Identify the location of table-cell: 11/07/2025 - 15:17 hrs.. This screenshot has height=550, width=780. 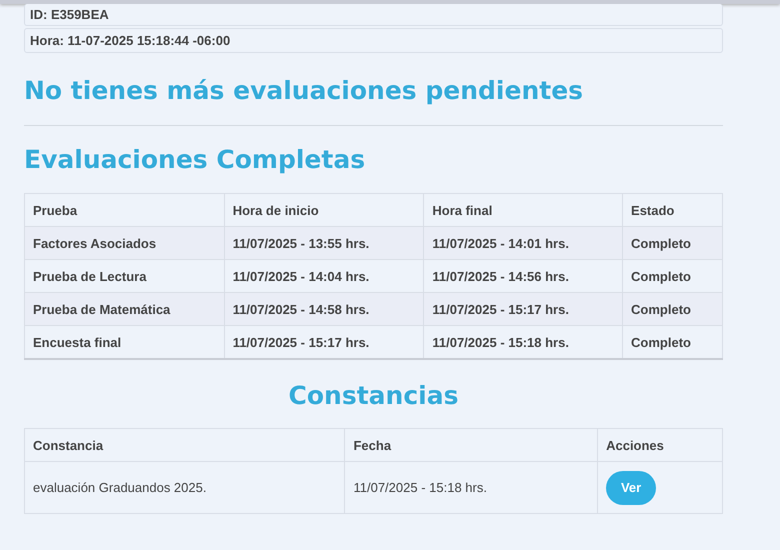
(523, 309).